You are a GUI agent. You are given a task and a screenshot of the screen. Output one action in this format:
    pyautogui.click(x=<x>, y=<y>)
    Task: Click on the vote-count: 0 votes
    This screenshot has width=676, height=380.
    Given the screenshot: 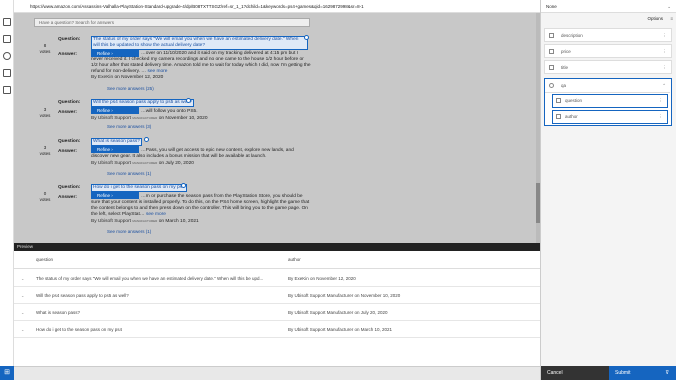 What is the action you would take?
    pyautogui.click(x=45, y=196)
    